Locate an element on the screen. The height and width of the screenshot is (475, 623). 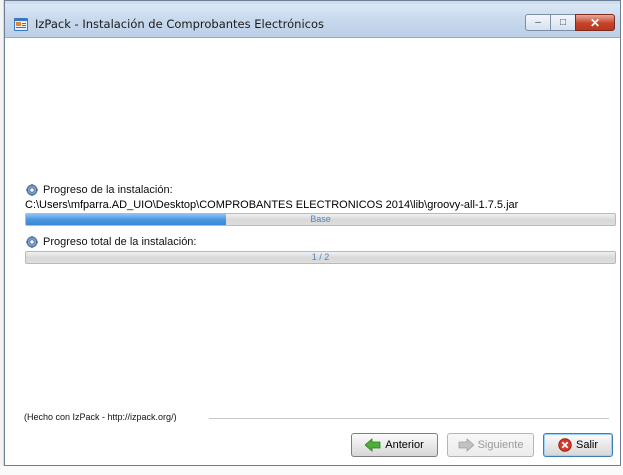
maximize-icon: □ is located at coordinates (563, 22).